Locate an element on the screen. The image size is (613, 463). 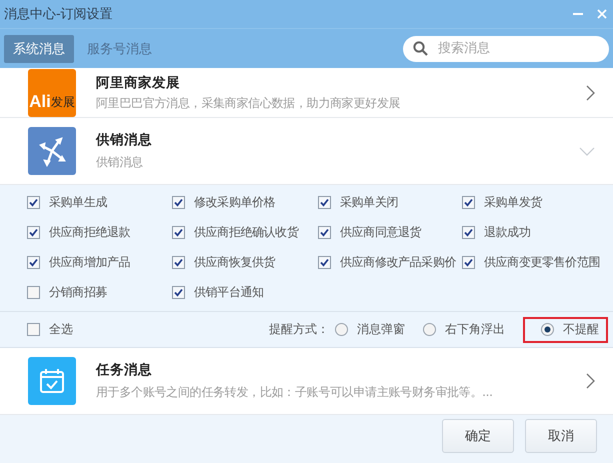
option-label: 供应商拒绝退款 is located at coordinates (89, 232).